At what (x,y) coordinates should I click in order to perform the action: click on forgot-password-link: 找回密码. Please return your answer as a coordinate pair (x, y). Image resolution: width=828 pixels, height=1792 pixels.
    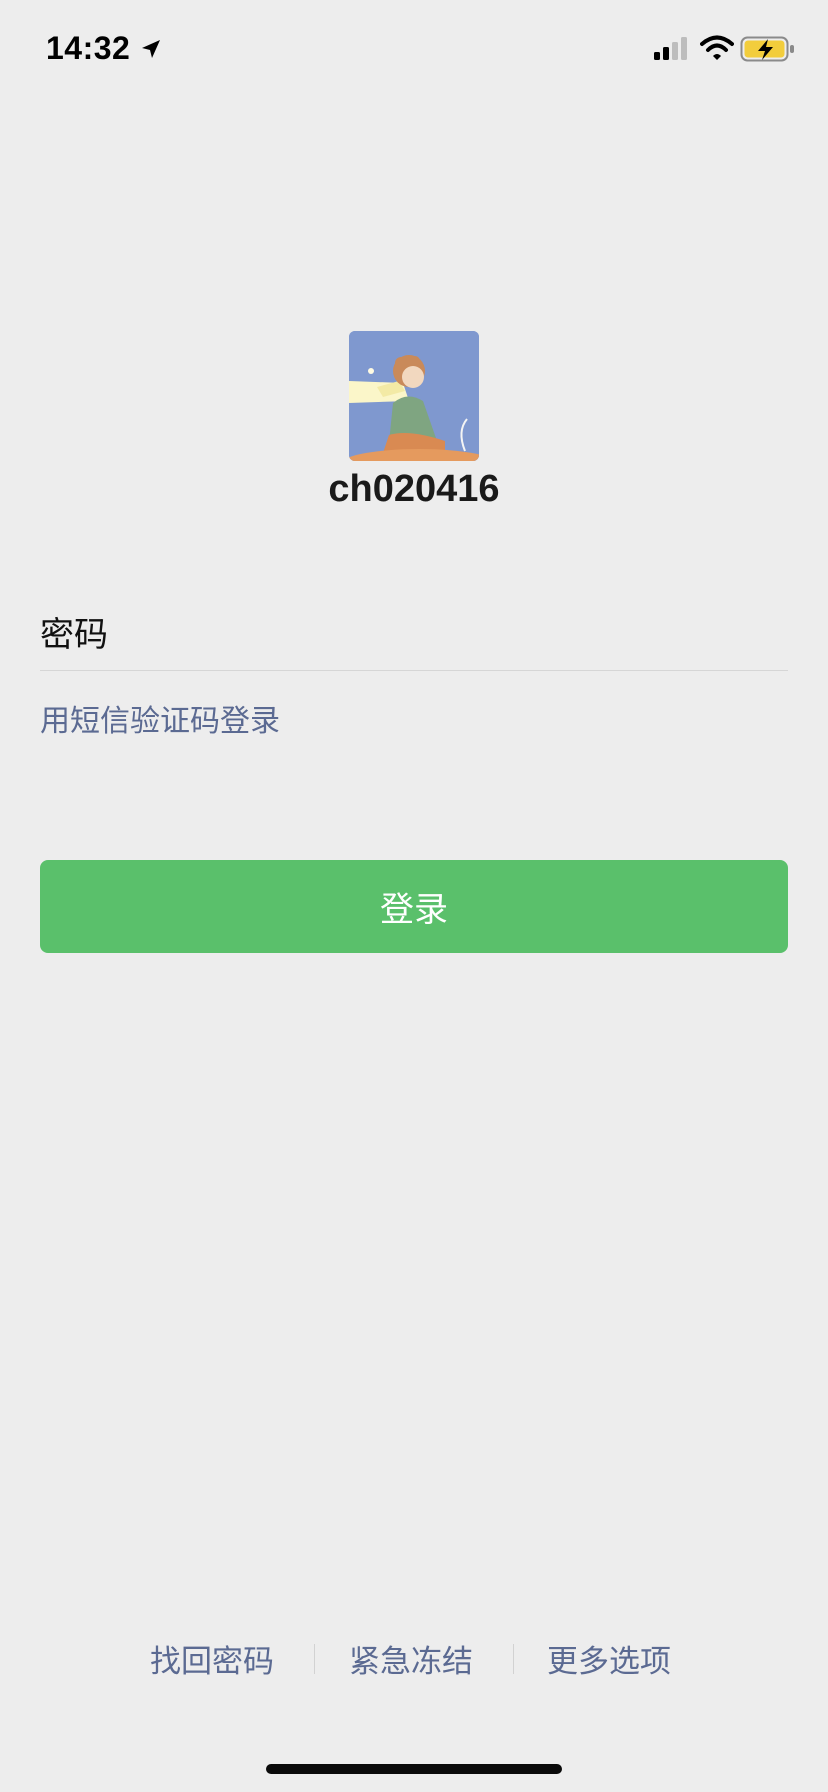
    Looking at the image, I should click on (212, 1658).